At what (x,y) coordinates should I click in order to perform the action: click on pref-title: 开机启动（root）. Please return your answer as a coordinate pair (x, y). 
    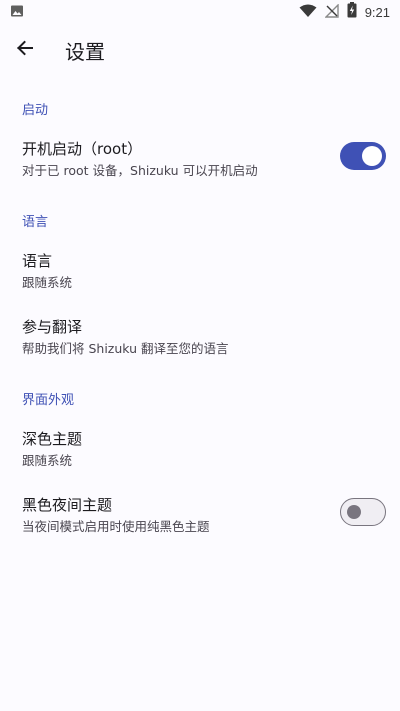
    Looking at the image, I should click on (82, 149).